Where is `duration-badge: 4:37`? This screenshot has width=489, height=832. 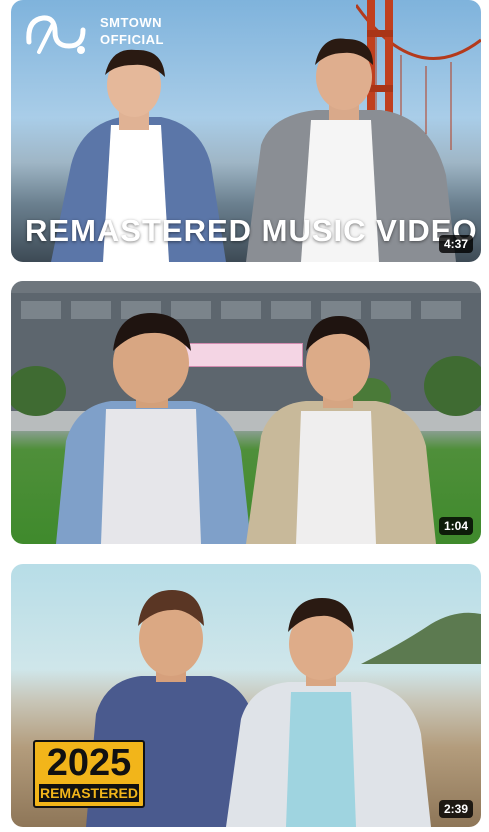 duration-badge: 4:37 is located at coordinates (455, 244).